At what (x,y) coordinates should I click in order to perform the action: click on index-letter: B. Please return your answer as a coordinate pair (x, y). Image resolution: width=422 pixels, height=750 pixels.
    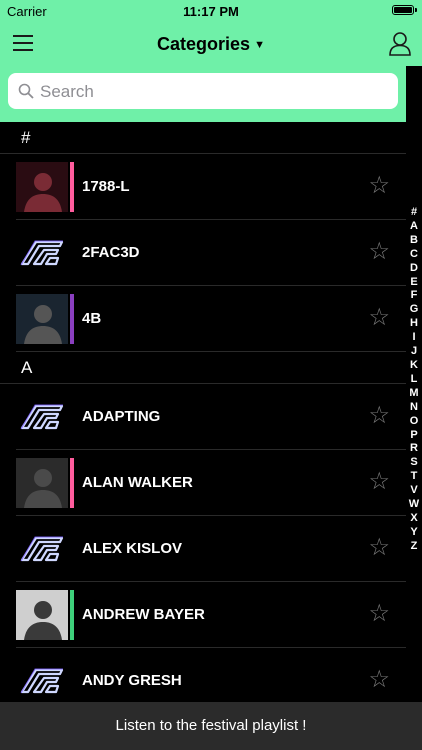
    Looking at the image, I should click on (414, 241).